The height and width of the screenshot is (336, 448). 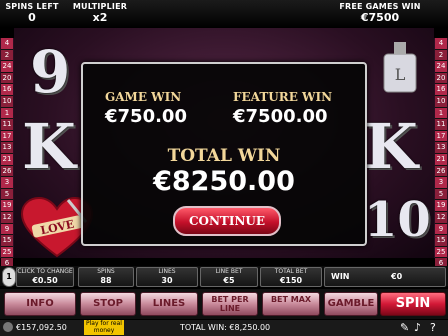 I want to click on spin-button: SPIN, so click(x=413, y=304).